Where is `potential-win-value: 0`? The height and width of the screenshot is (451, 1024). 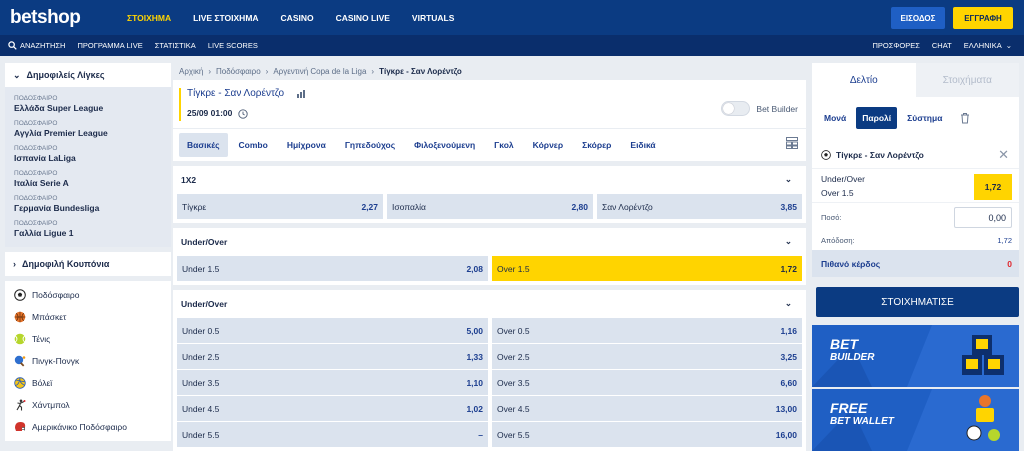 potential-win-value: 0 is located at coordinates (1009, 264).